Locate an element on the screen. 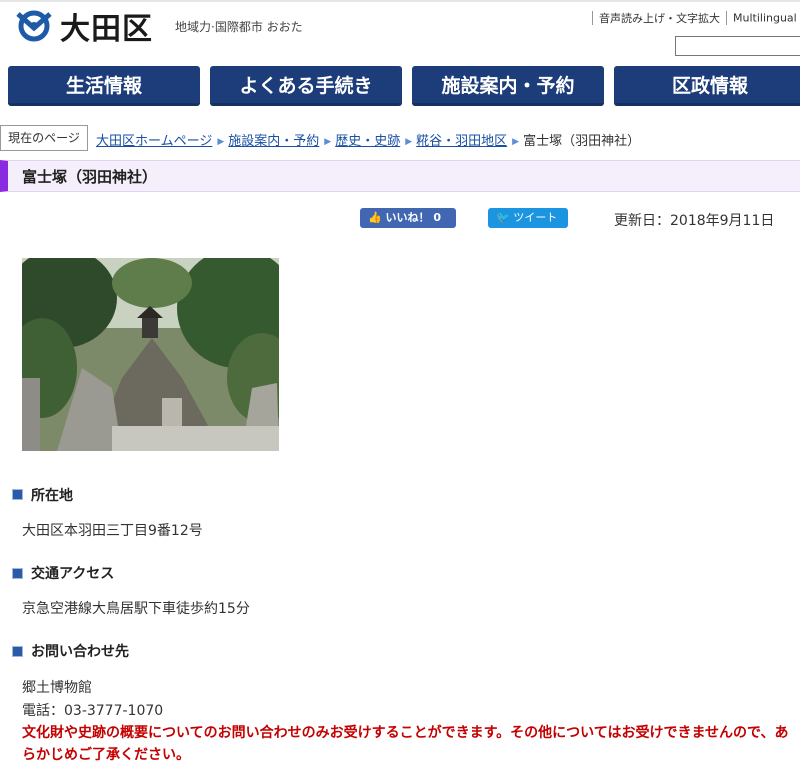  page-title: 富士塚（羽田神社） is located at coordinates (90, 177).